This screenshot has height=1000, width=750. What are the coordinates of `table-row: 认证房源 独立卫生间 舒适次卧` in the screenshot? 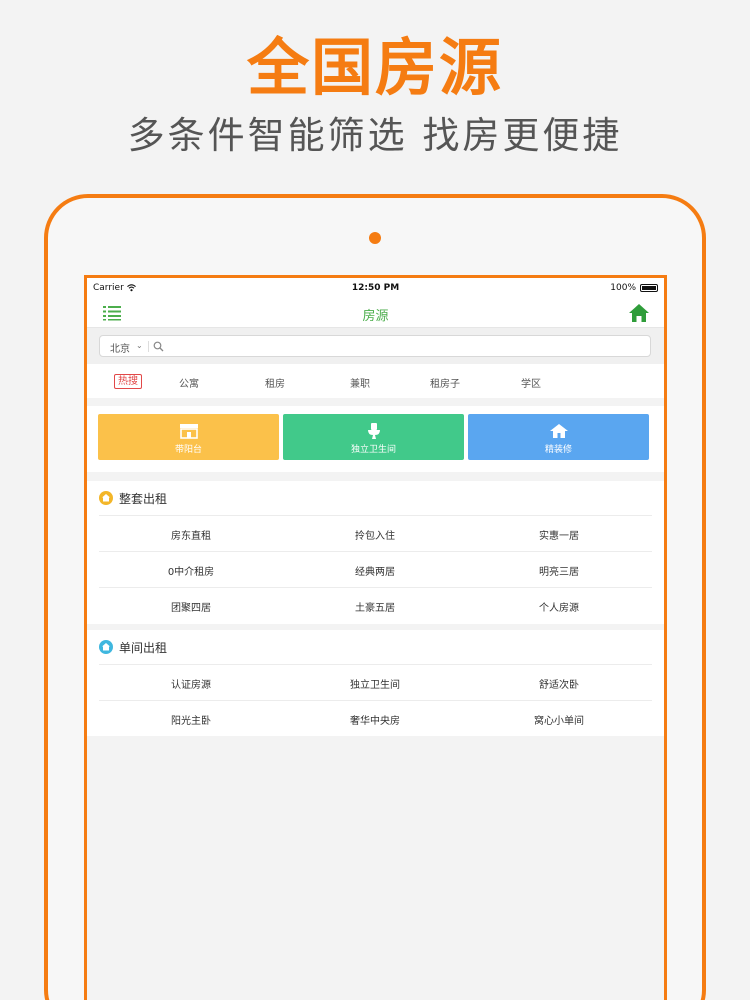 It's located at (375, 682).